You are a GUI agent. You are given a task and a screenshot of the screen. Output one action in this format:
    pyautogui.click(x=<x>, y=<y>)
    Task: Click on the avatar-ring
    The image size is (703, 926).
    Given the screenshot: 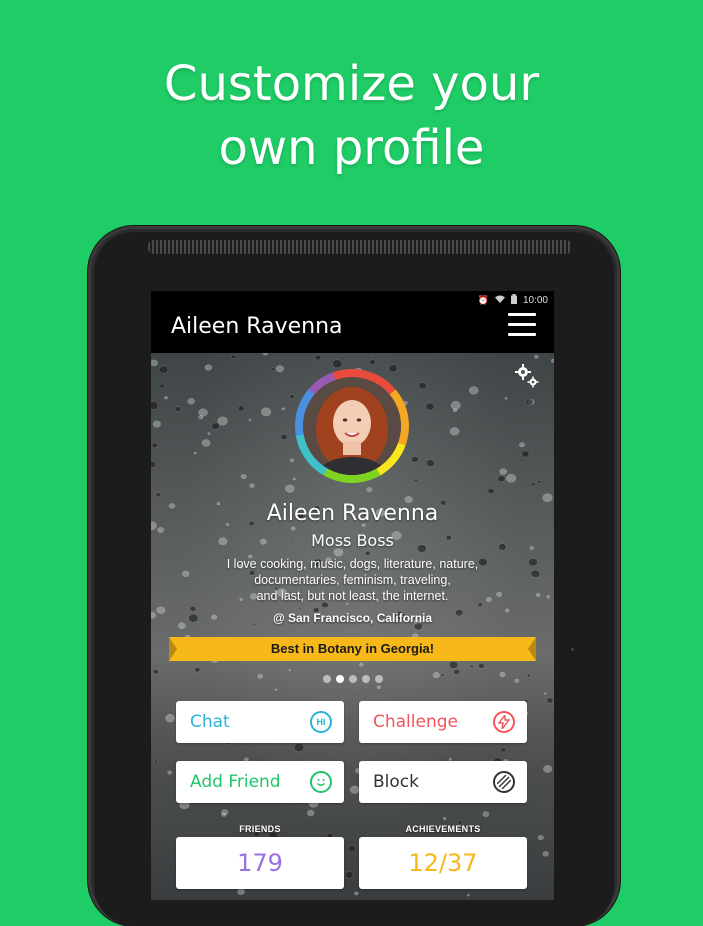 What is the action you would take?
    pyautogui.click(x=352, y=426)
    